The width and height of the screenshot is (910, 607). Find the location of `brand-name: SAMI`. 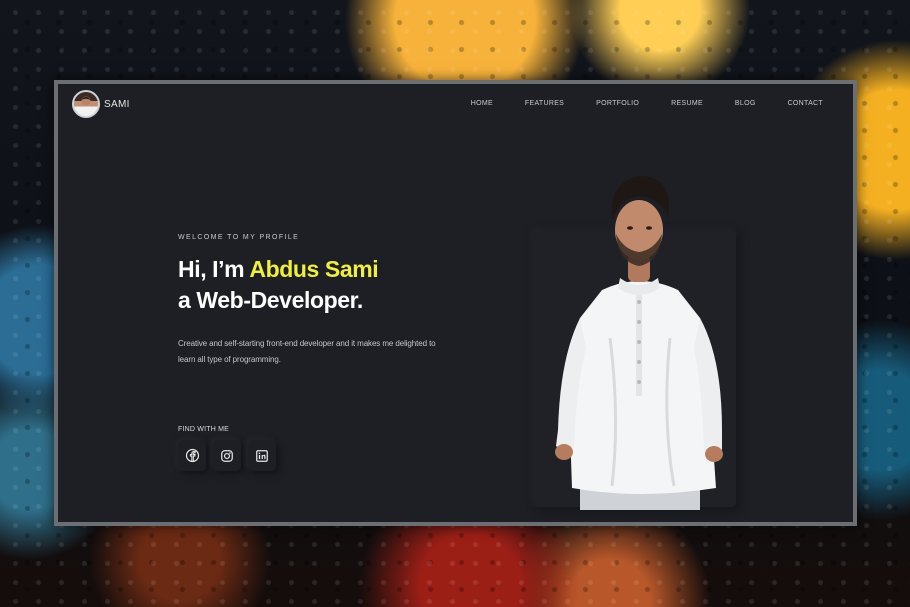

brand-name: SAMI is located at coordinates (117, 104).